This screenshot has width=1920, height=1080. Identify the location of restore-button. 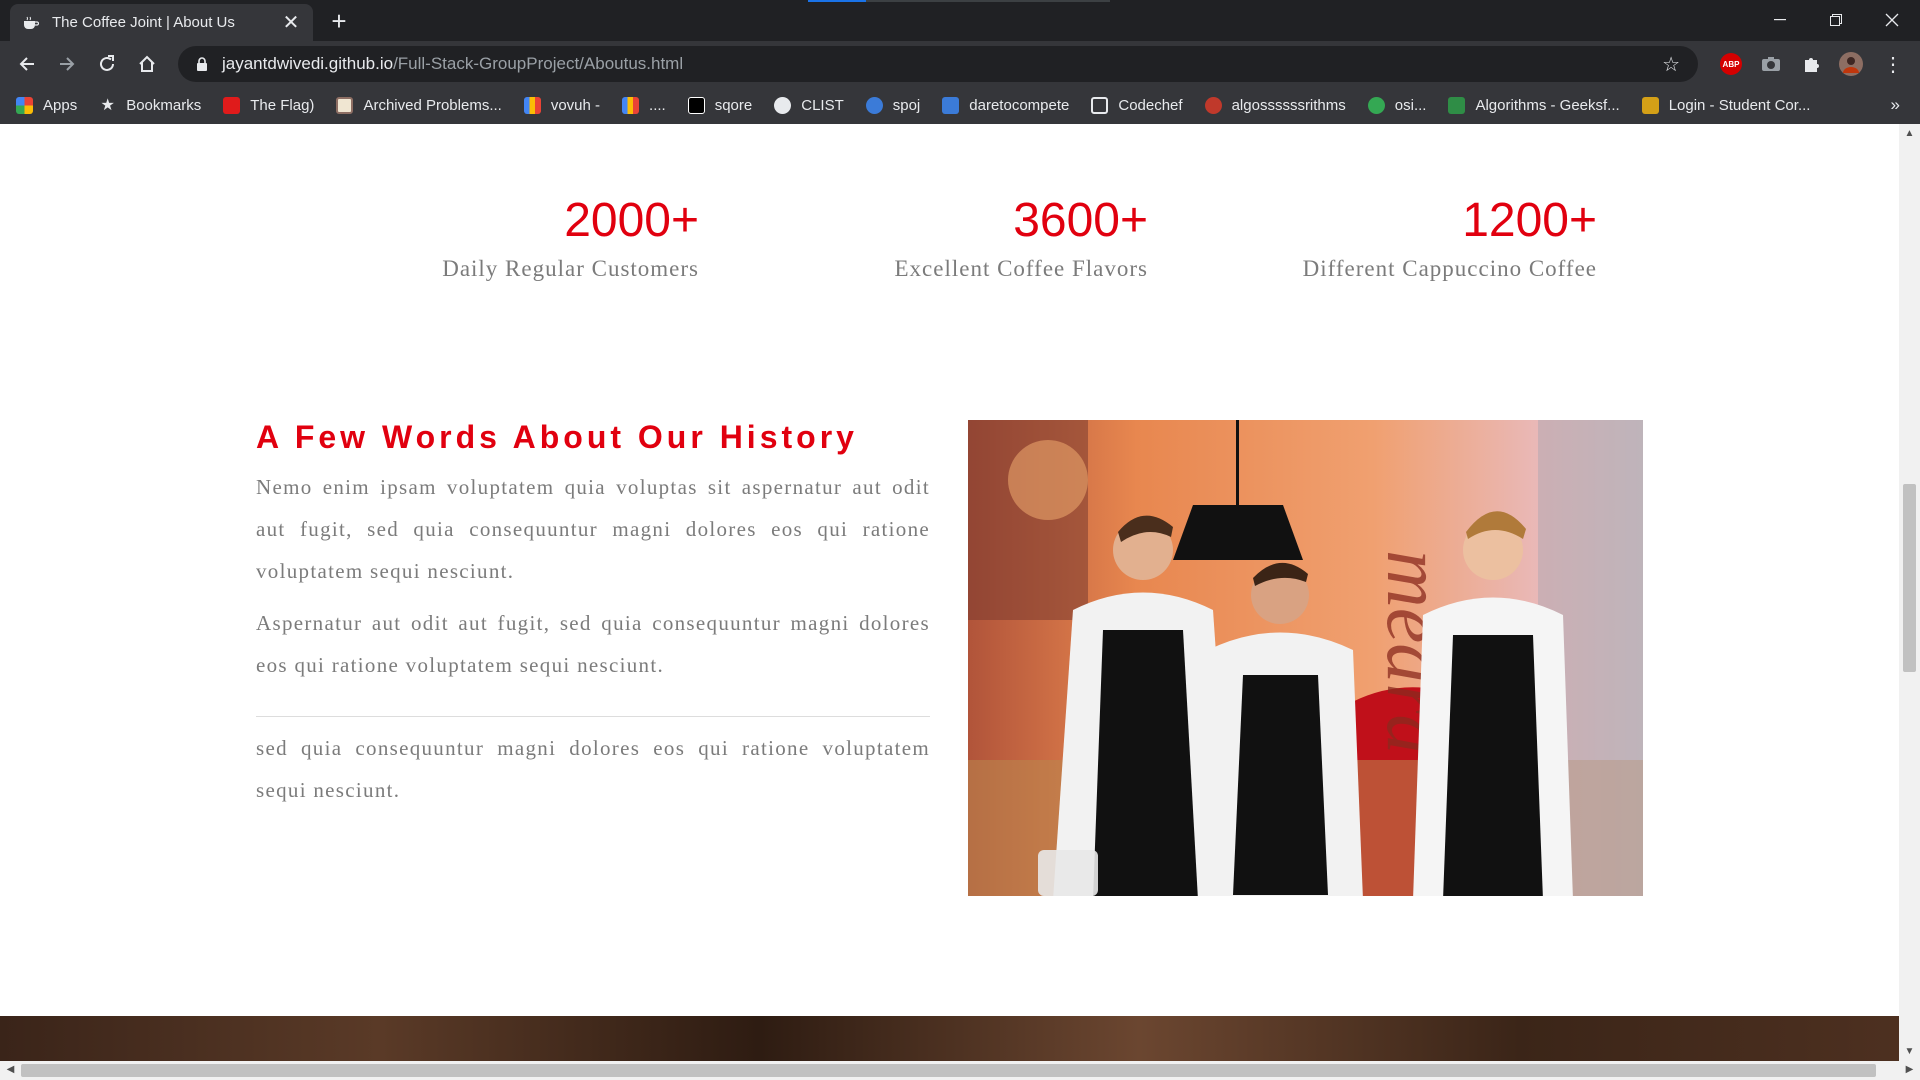
(1836, 20).